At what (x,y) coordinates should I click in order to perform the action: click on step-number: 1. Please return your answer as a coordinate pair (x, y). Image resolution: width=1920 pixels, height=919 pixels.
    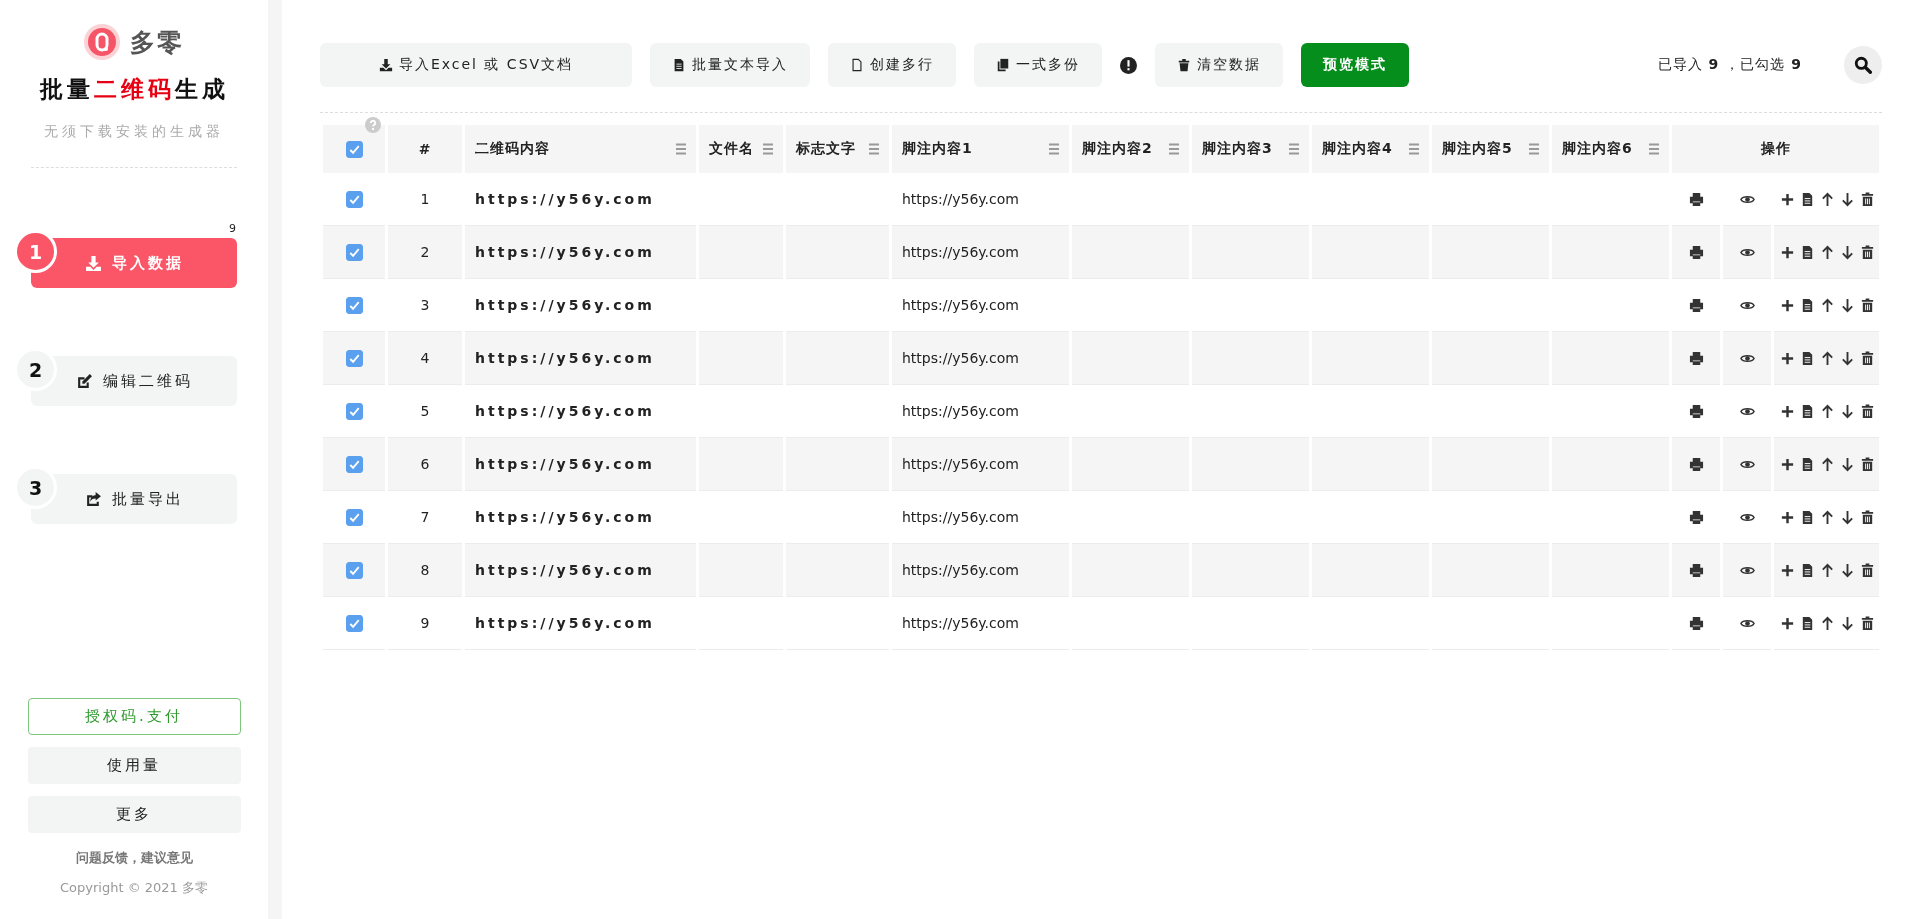
    Looking at the image, I should click on (35, 251).